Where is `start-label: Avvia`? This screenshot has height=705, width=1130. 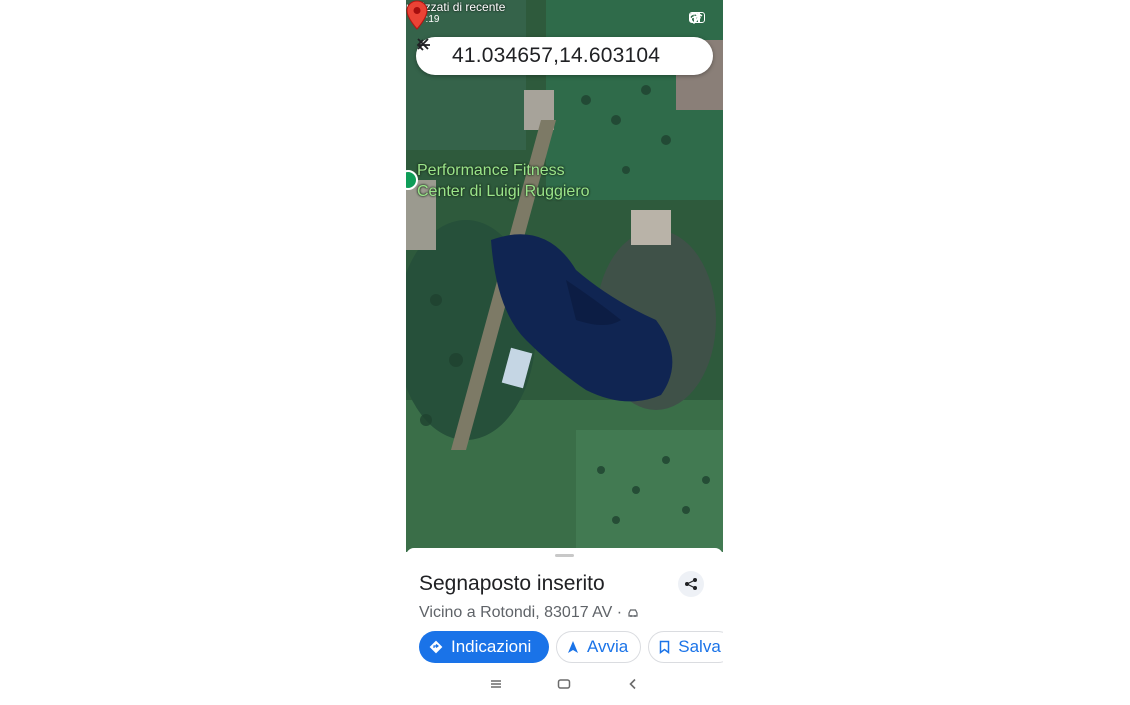
start-label: Avvia is located at coordinates (608, 646).